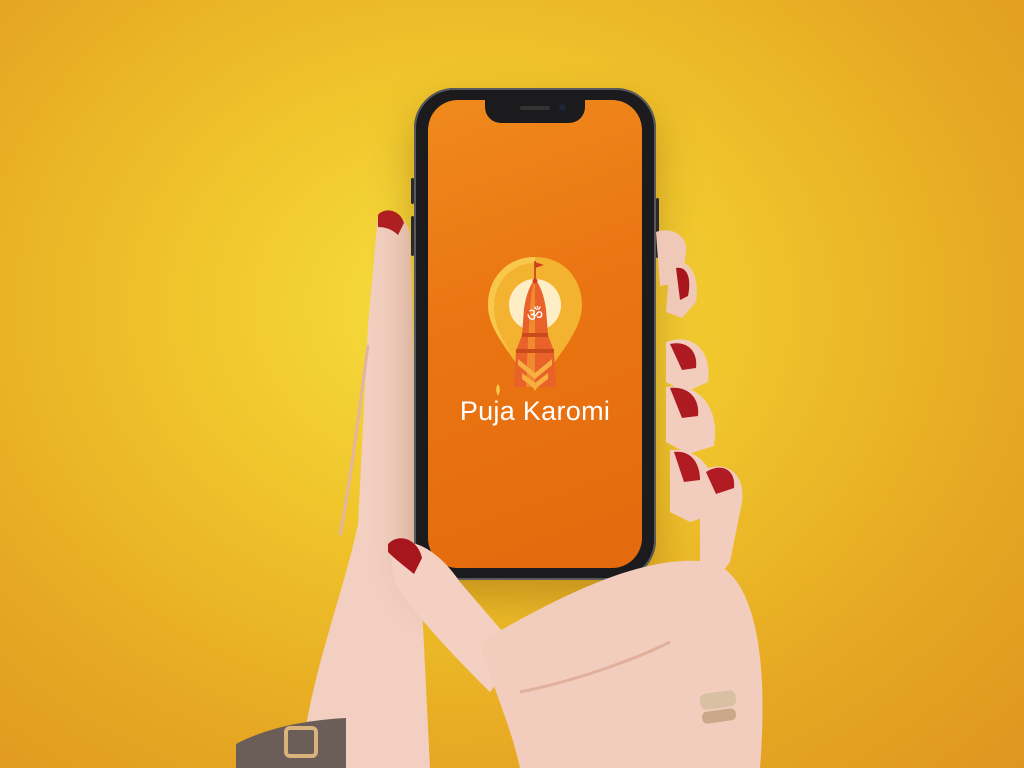 The width and height of the screenshot is (1024, 768). Describe the element at coordinates (535, 108) in the screenshot. I see `speaker-grille` at that location.